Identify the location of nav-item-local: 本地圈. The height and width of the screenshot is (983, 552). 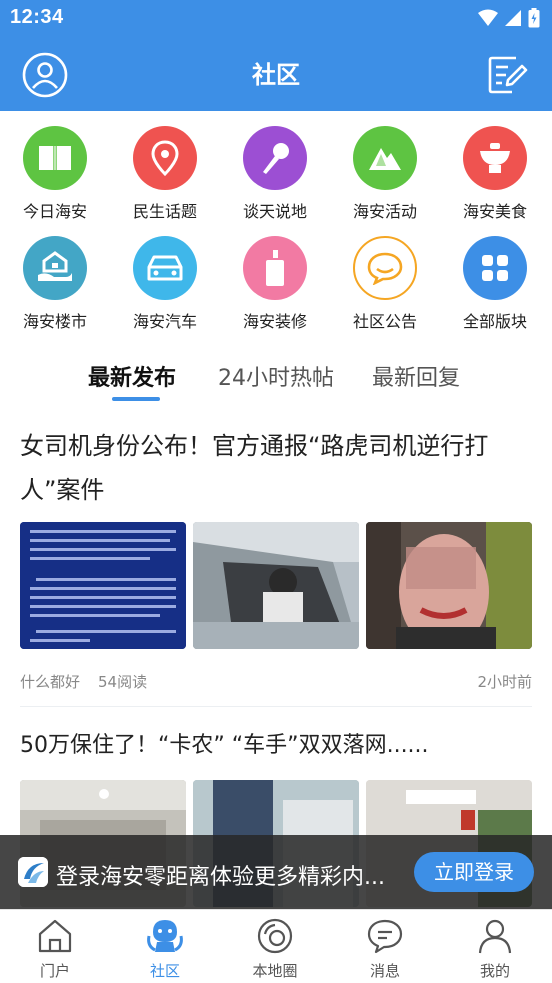
(275, 946).